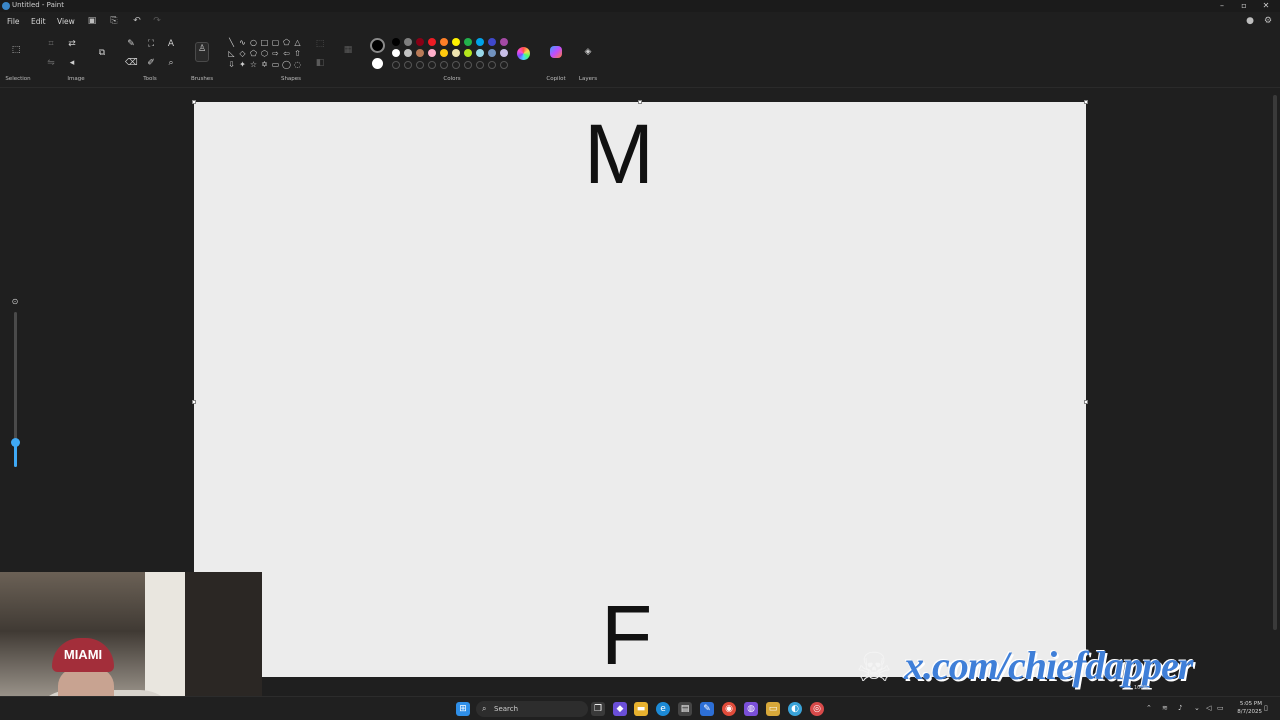 The width and height of the screenshot is (1280, 720). I want to click on selection-rect-icon: ⬚, so click(16, 50).